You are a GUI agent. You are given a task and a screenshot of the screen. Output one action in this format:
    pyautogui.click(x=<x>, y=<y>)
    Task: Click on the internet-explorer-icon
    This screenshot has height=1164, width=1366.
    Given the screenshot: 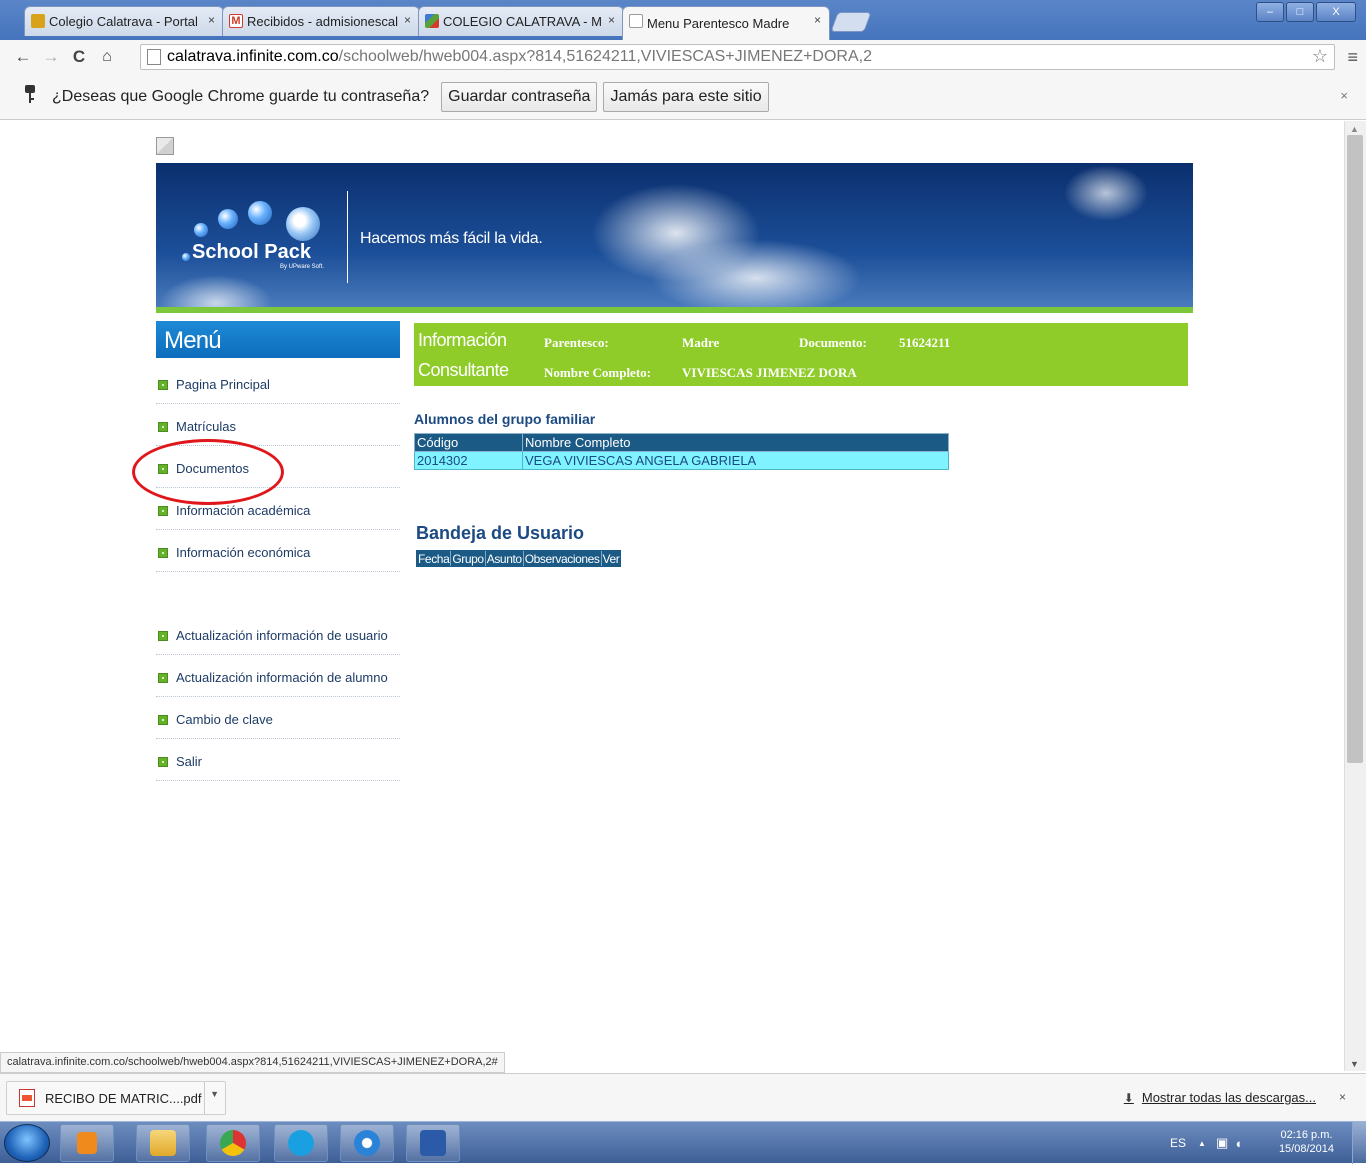 What is the action you would take?
    pyautogui.click(x=367, y=1143)
    